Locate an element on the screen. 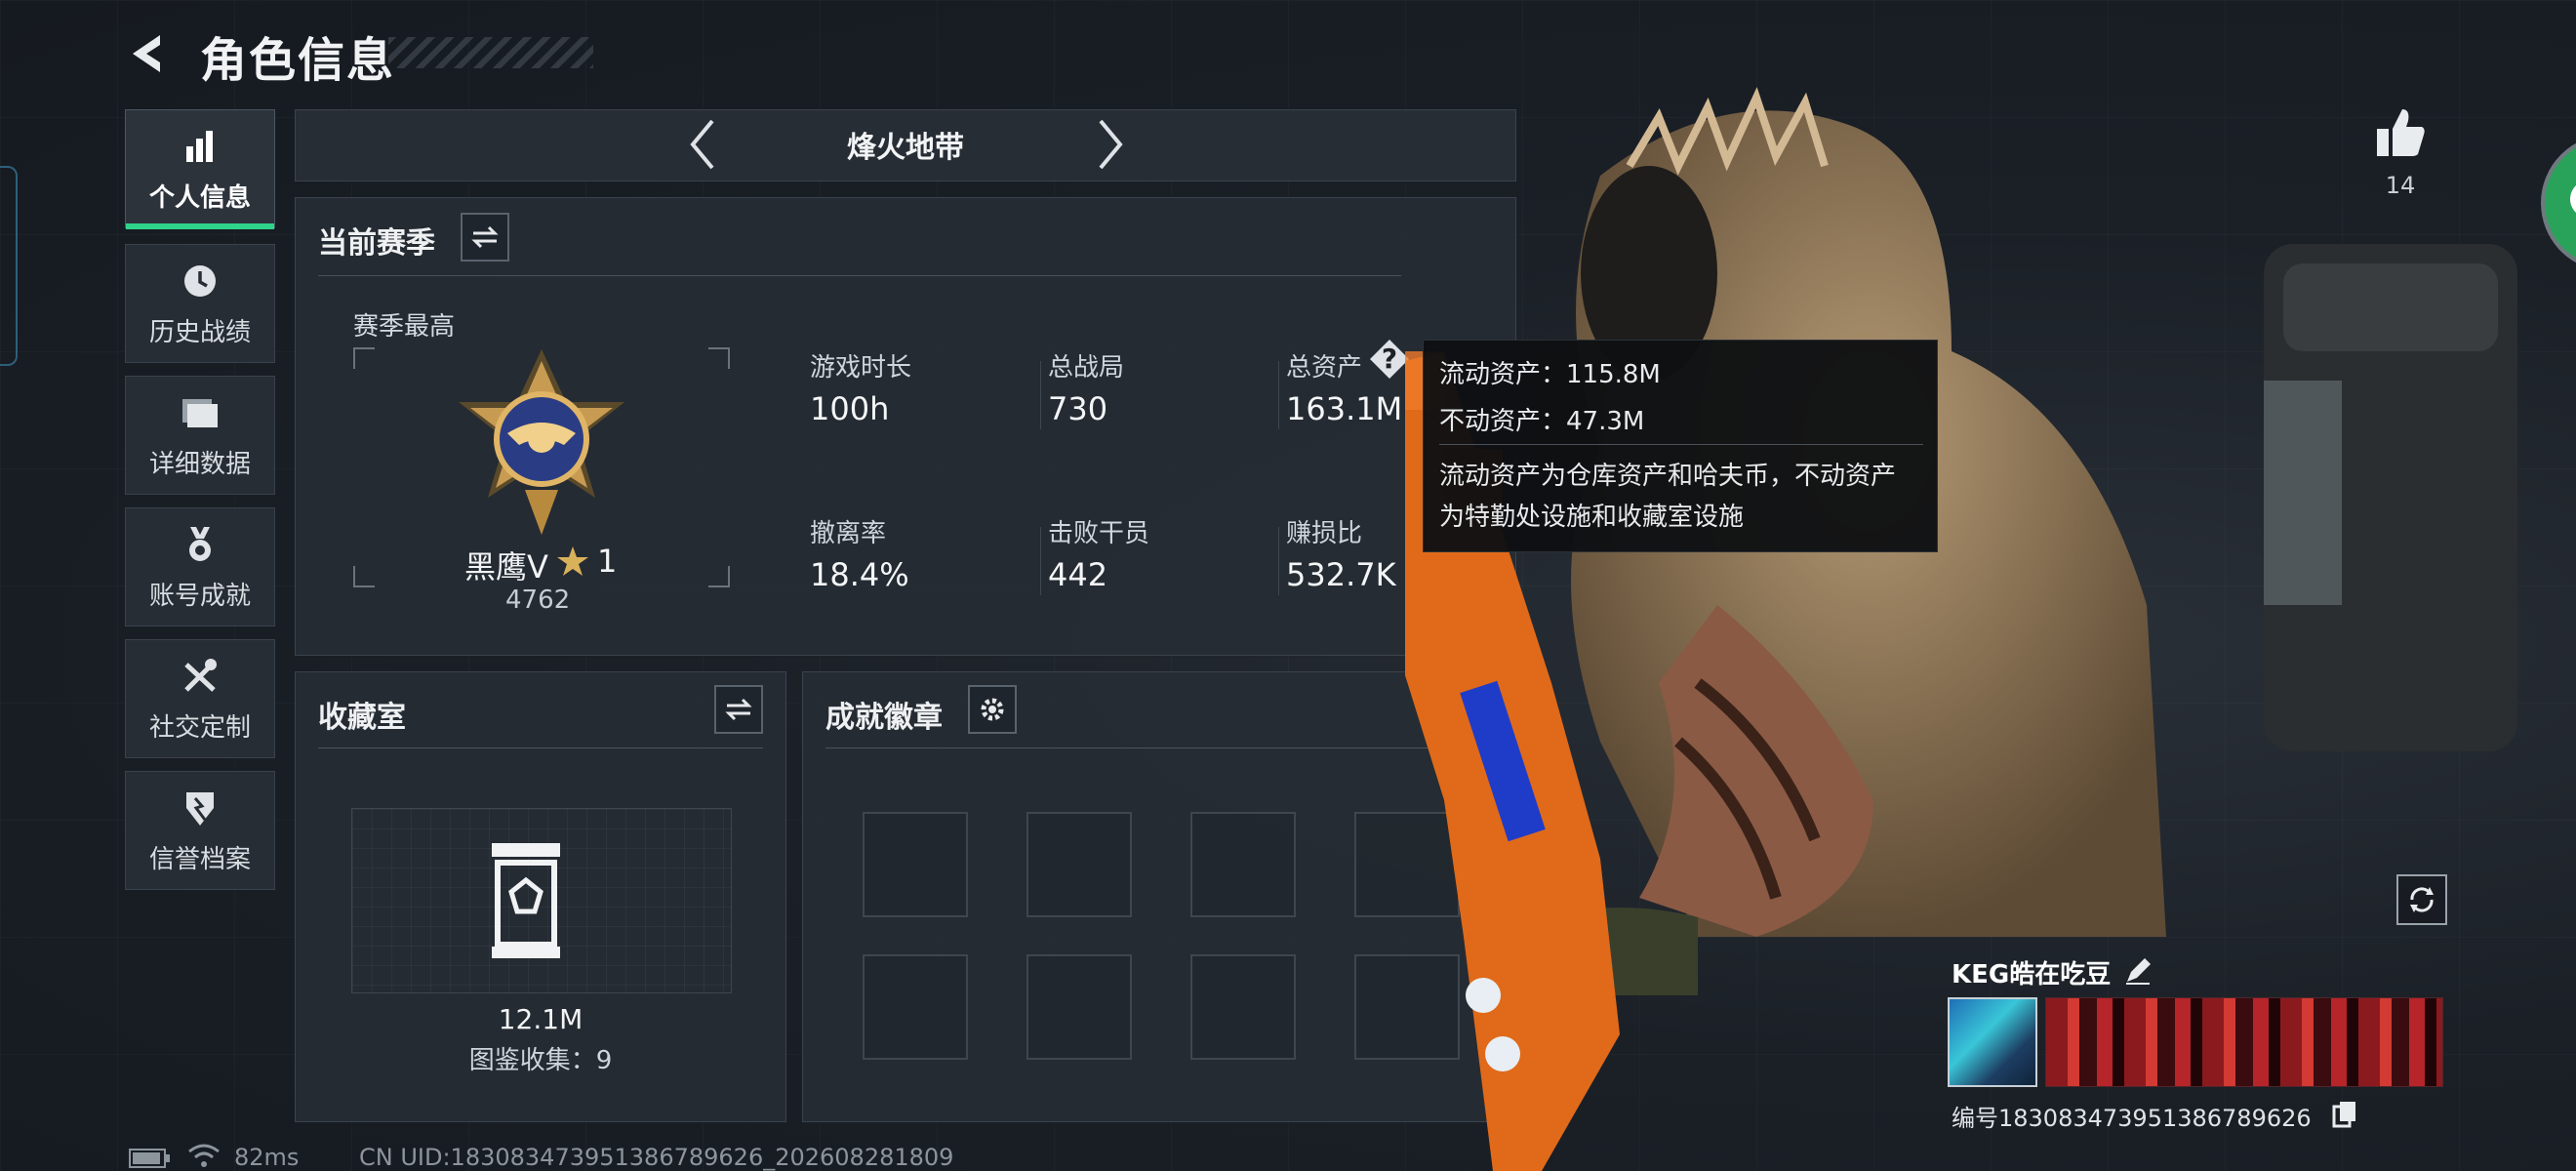 This screenshot has height=1171, width=2576. thumbs-up-icon is located at coordinates (2400, 132).